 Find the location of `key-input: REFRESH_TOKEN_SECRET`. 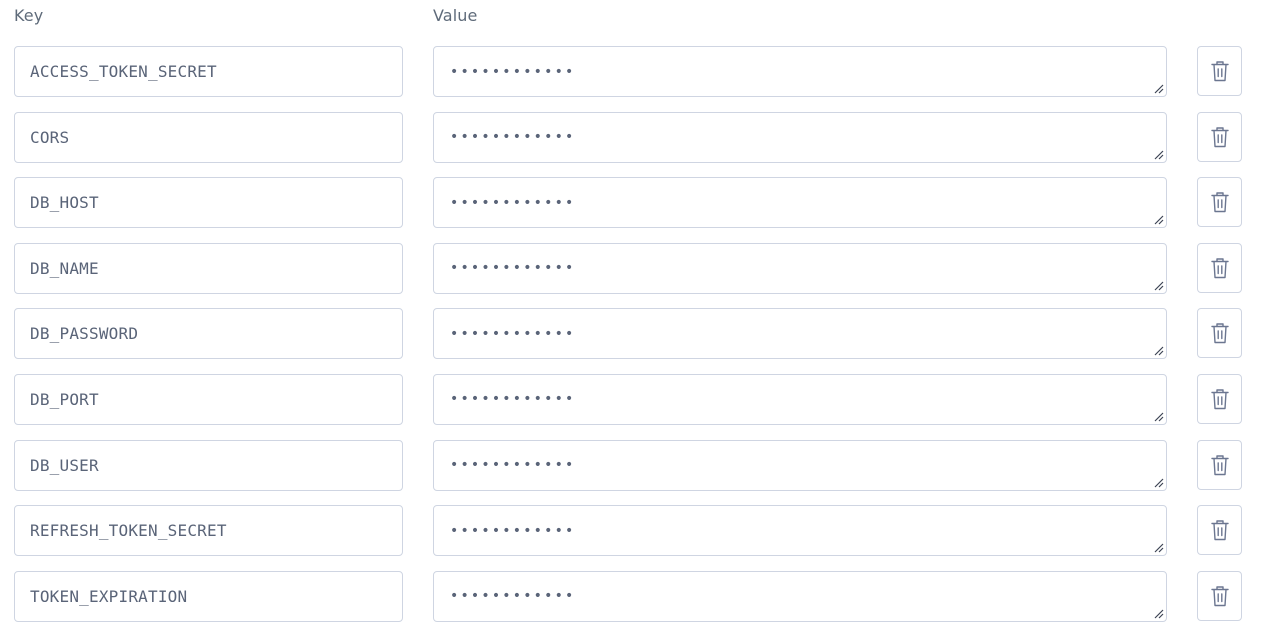

key-input: REFRESH_TOKEN_SECRET is located at coordinates (208, 531).